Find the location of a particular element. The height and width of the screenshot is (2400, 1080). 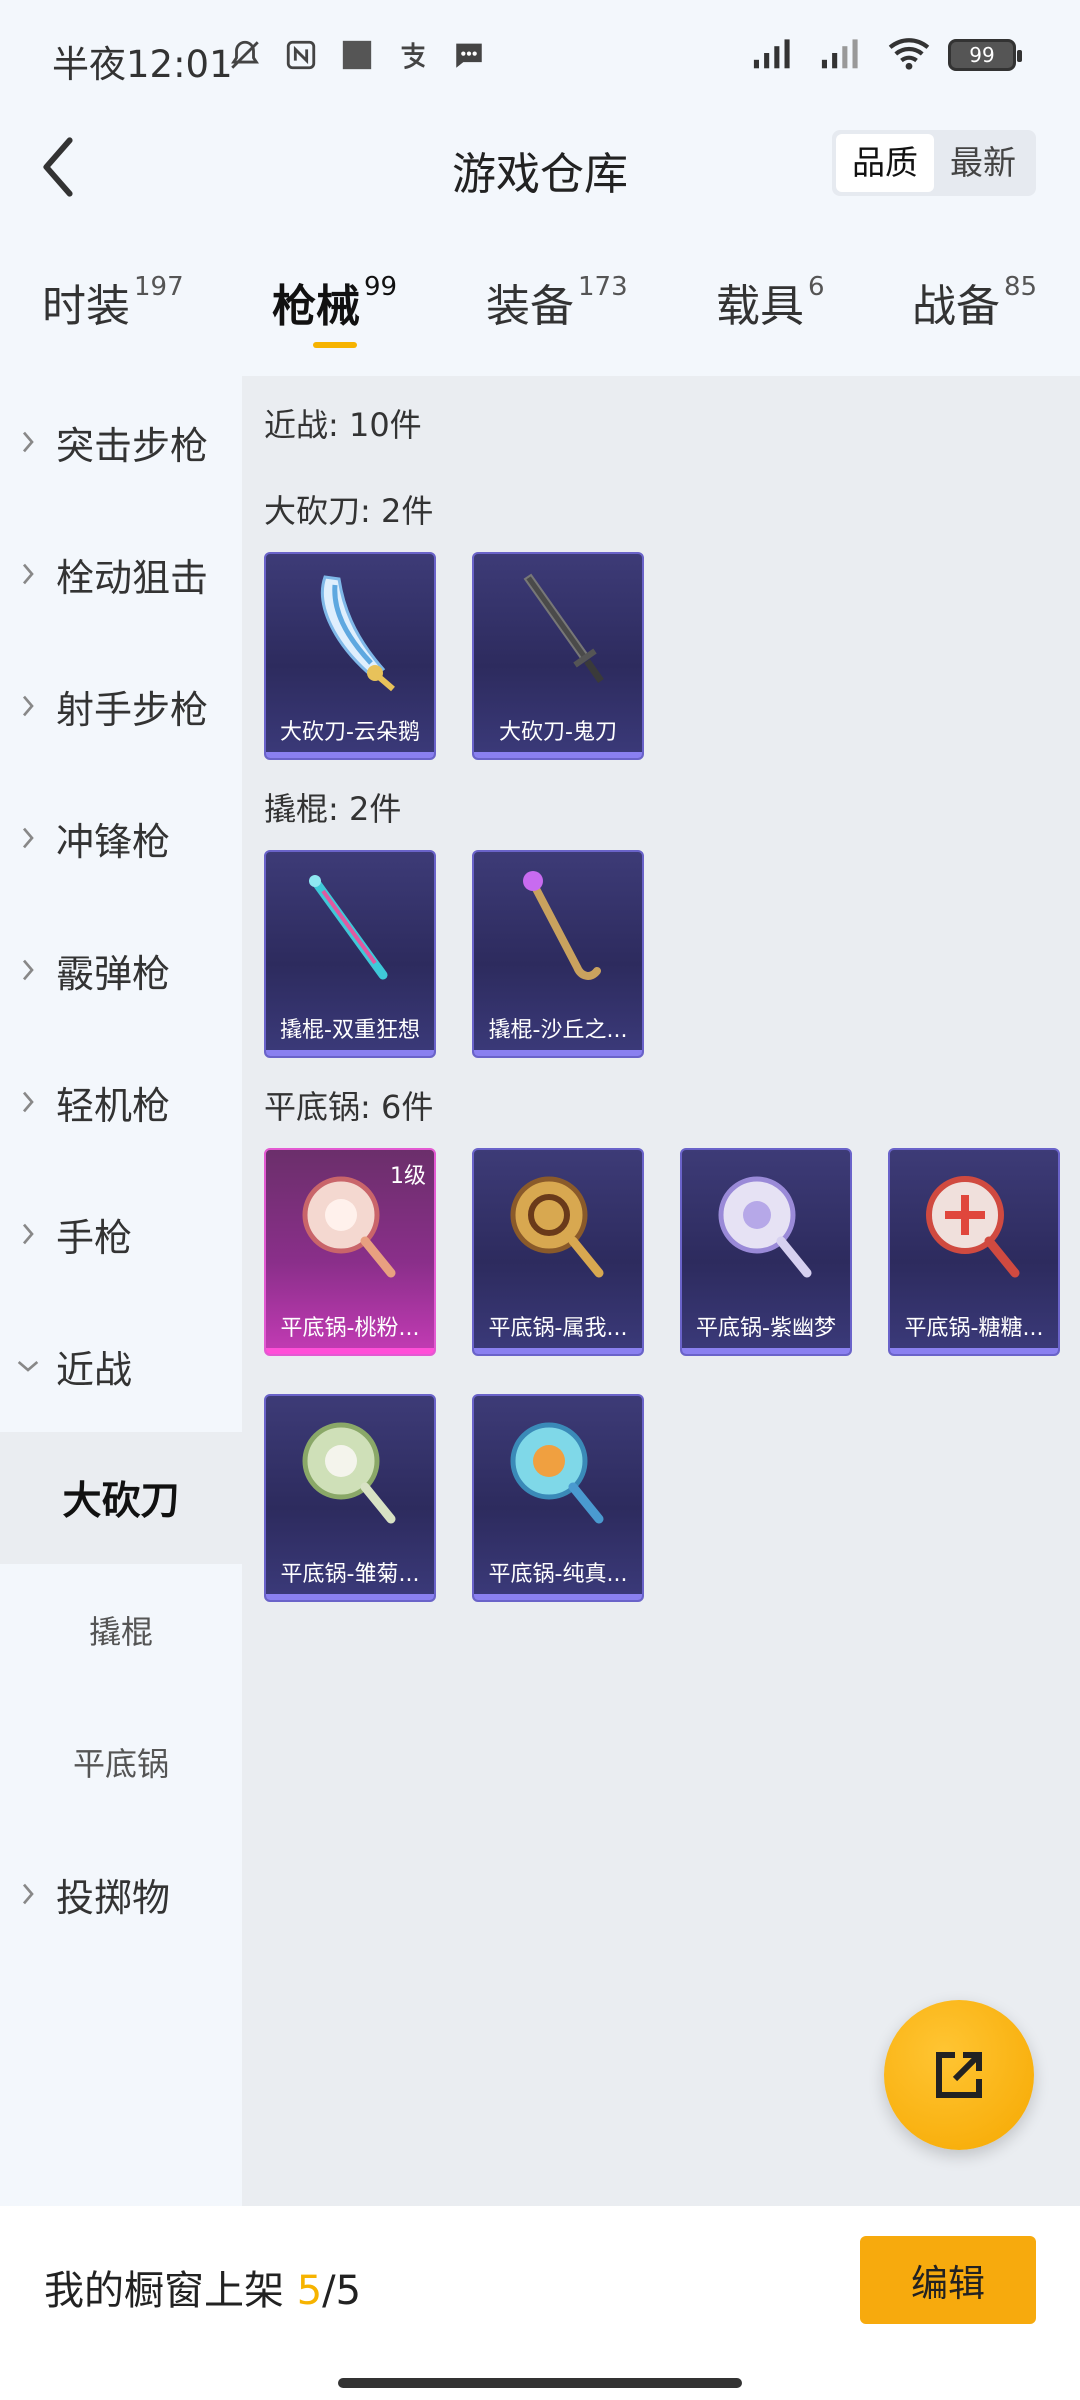

alipay-icon is located at coordinates (413, 55).